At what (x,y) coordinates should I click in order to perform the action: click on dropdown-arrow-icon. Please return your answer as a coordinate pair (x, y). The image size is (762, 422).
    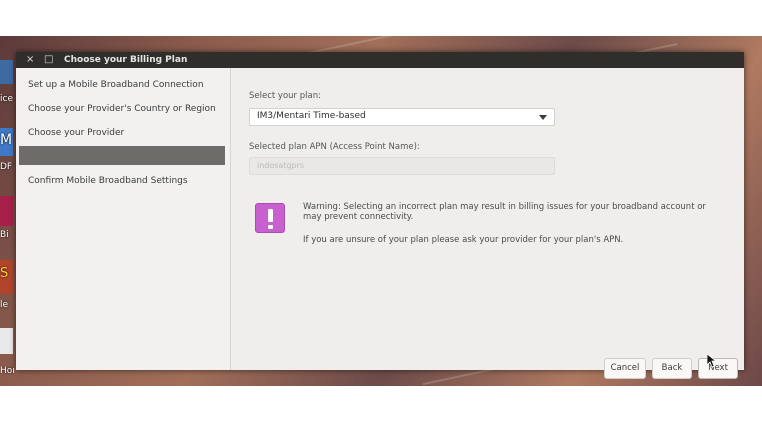
    Looking at the image, I should click on (543, 117).